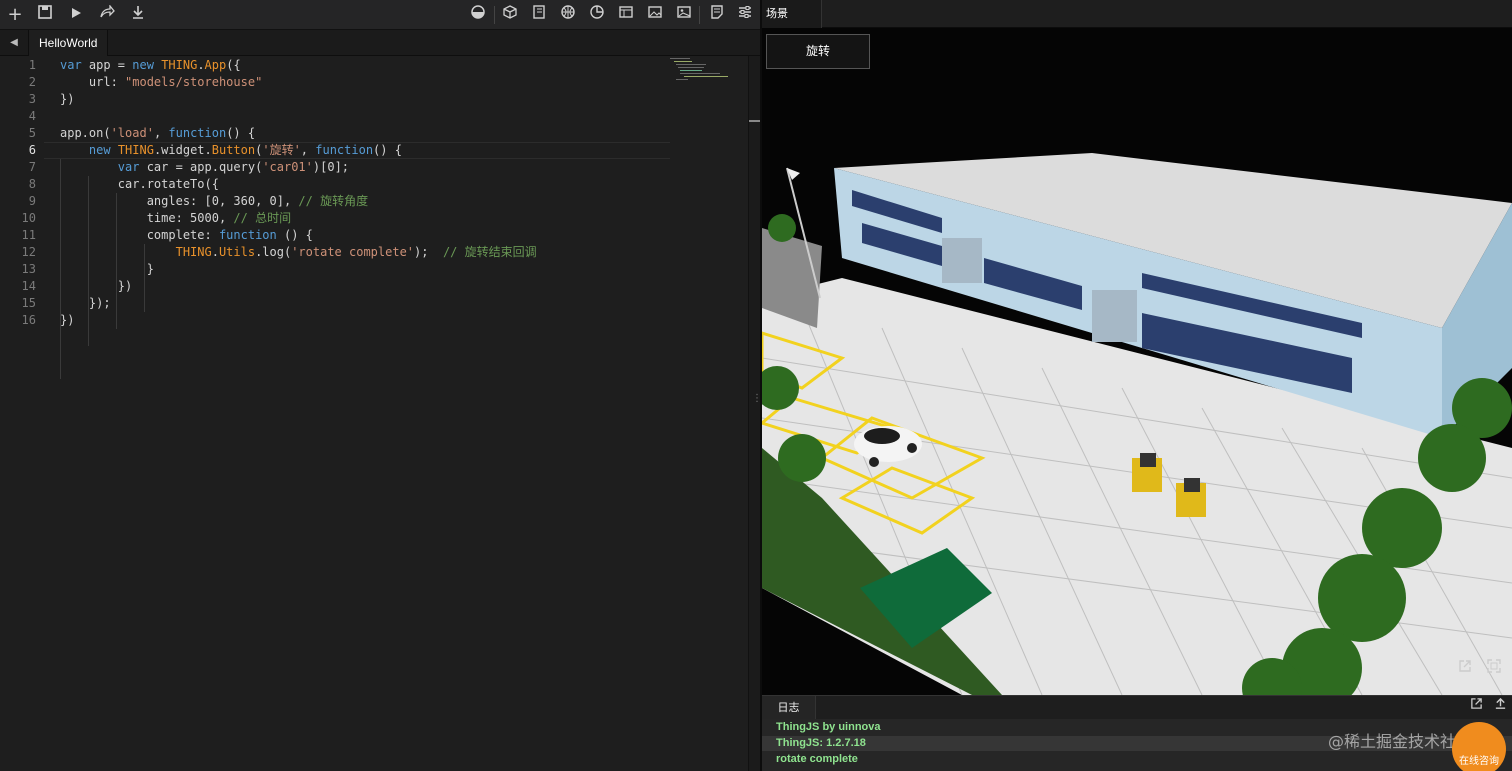  I want to click on book-icon, so click(539, 15).